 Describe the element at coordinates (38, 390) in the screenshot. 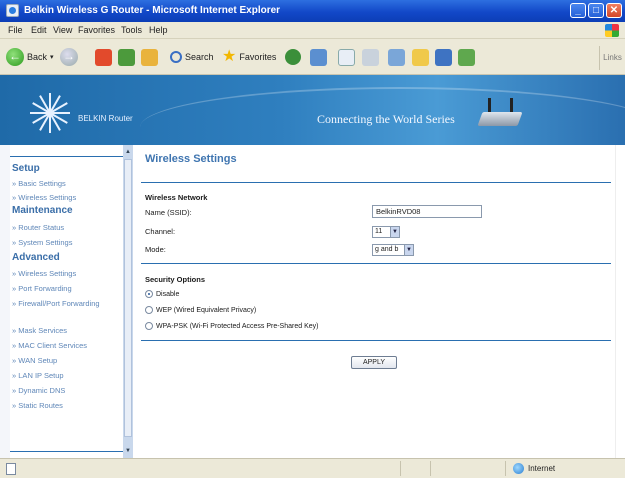

I see `sidebar-item-dynamic-dns: » Dynamic DNS` at that location.